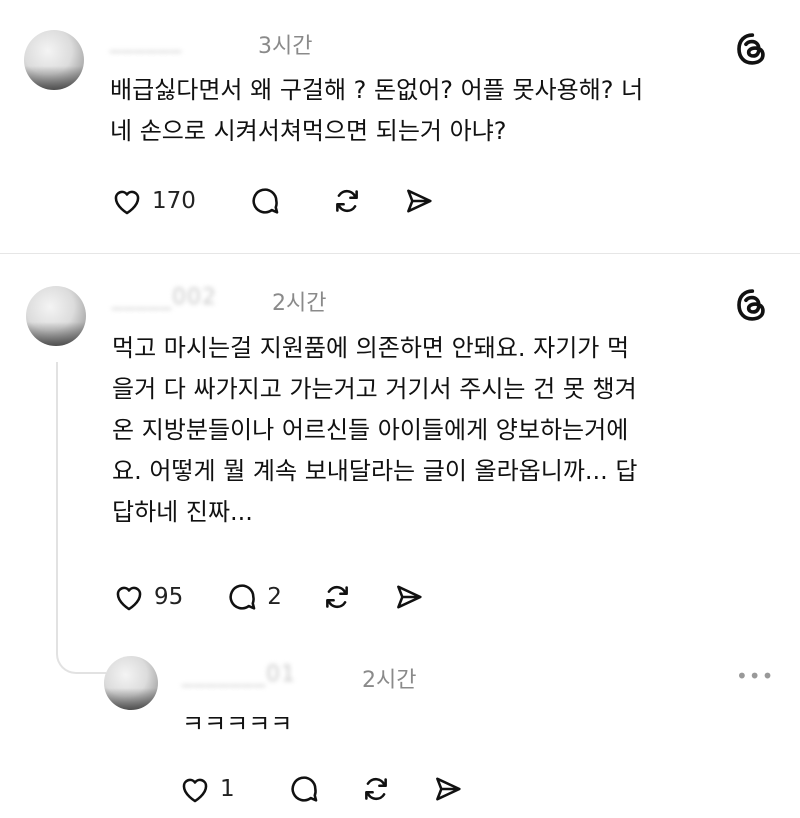  Describe the element at coordinates (147, 597) in the screenshot. I see `like-button: 95` at that location.